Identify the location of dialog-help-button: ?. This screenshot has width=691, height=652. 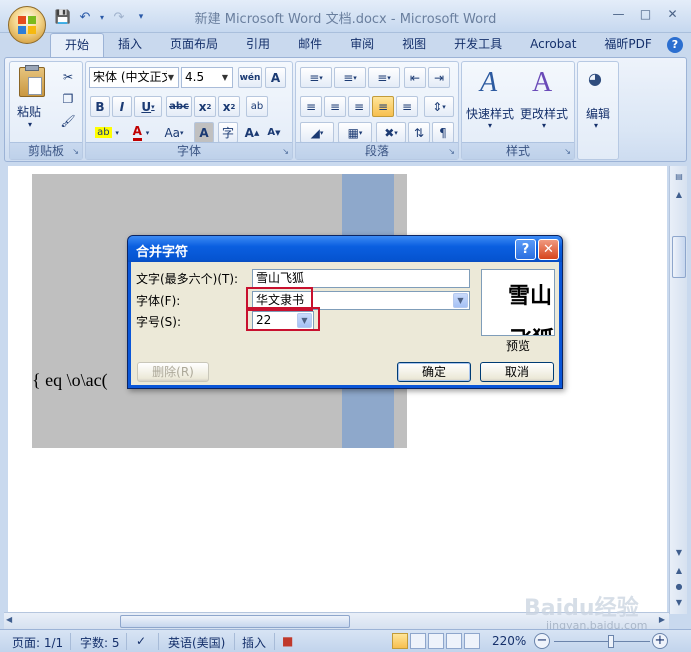
(525, 249).